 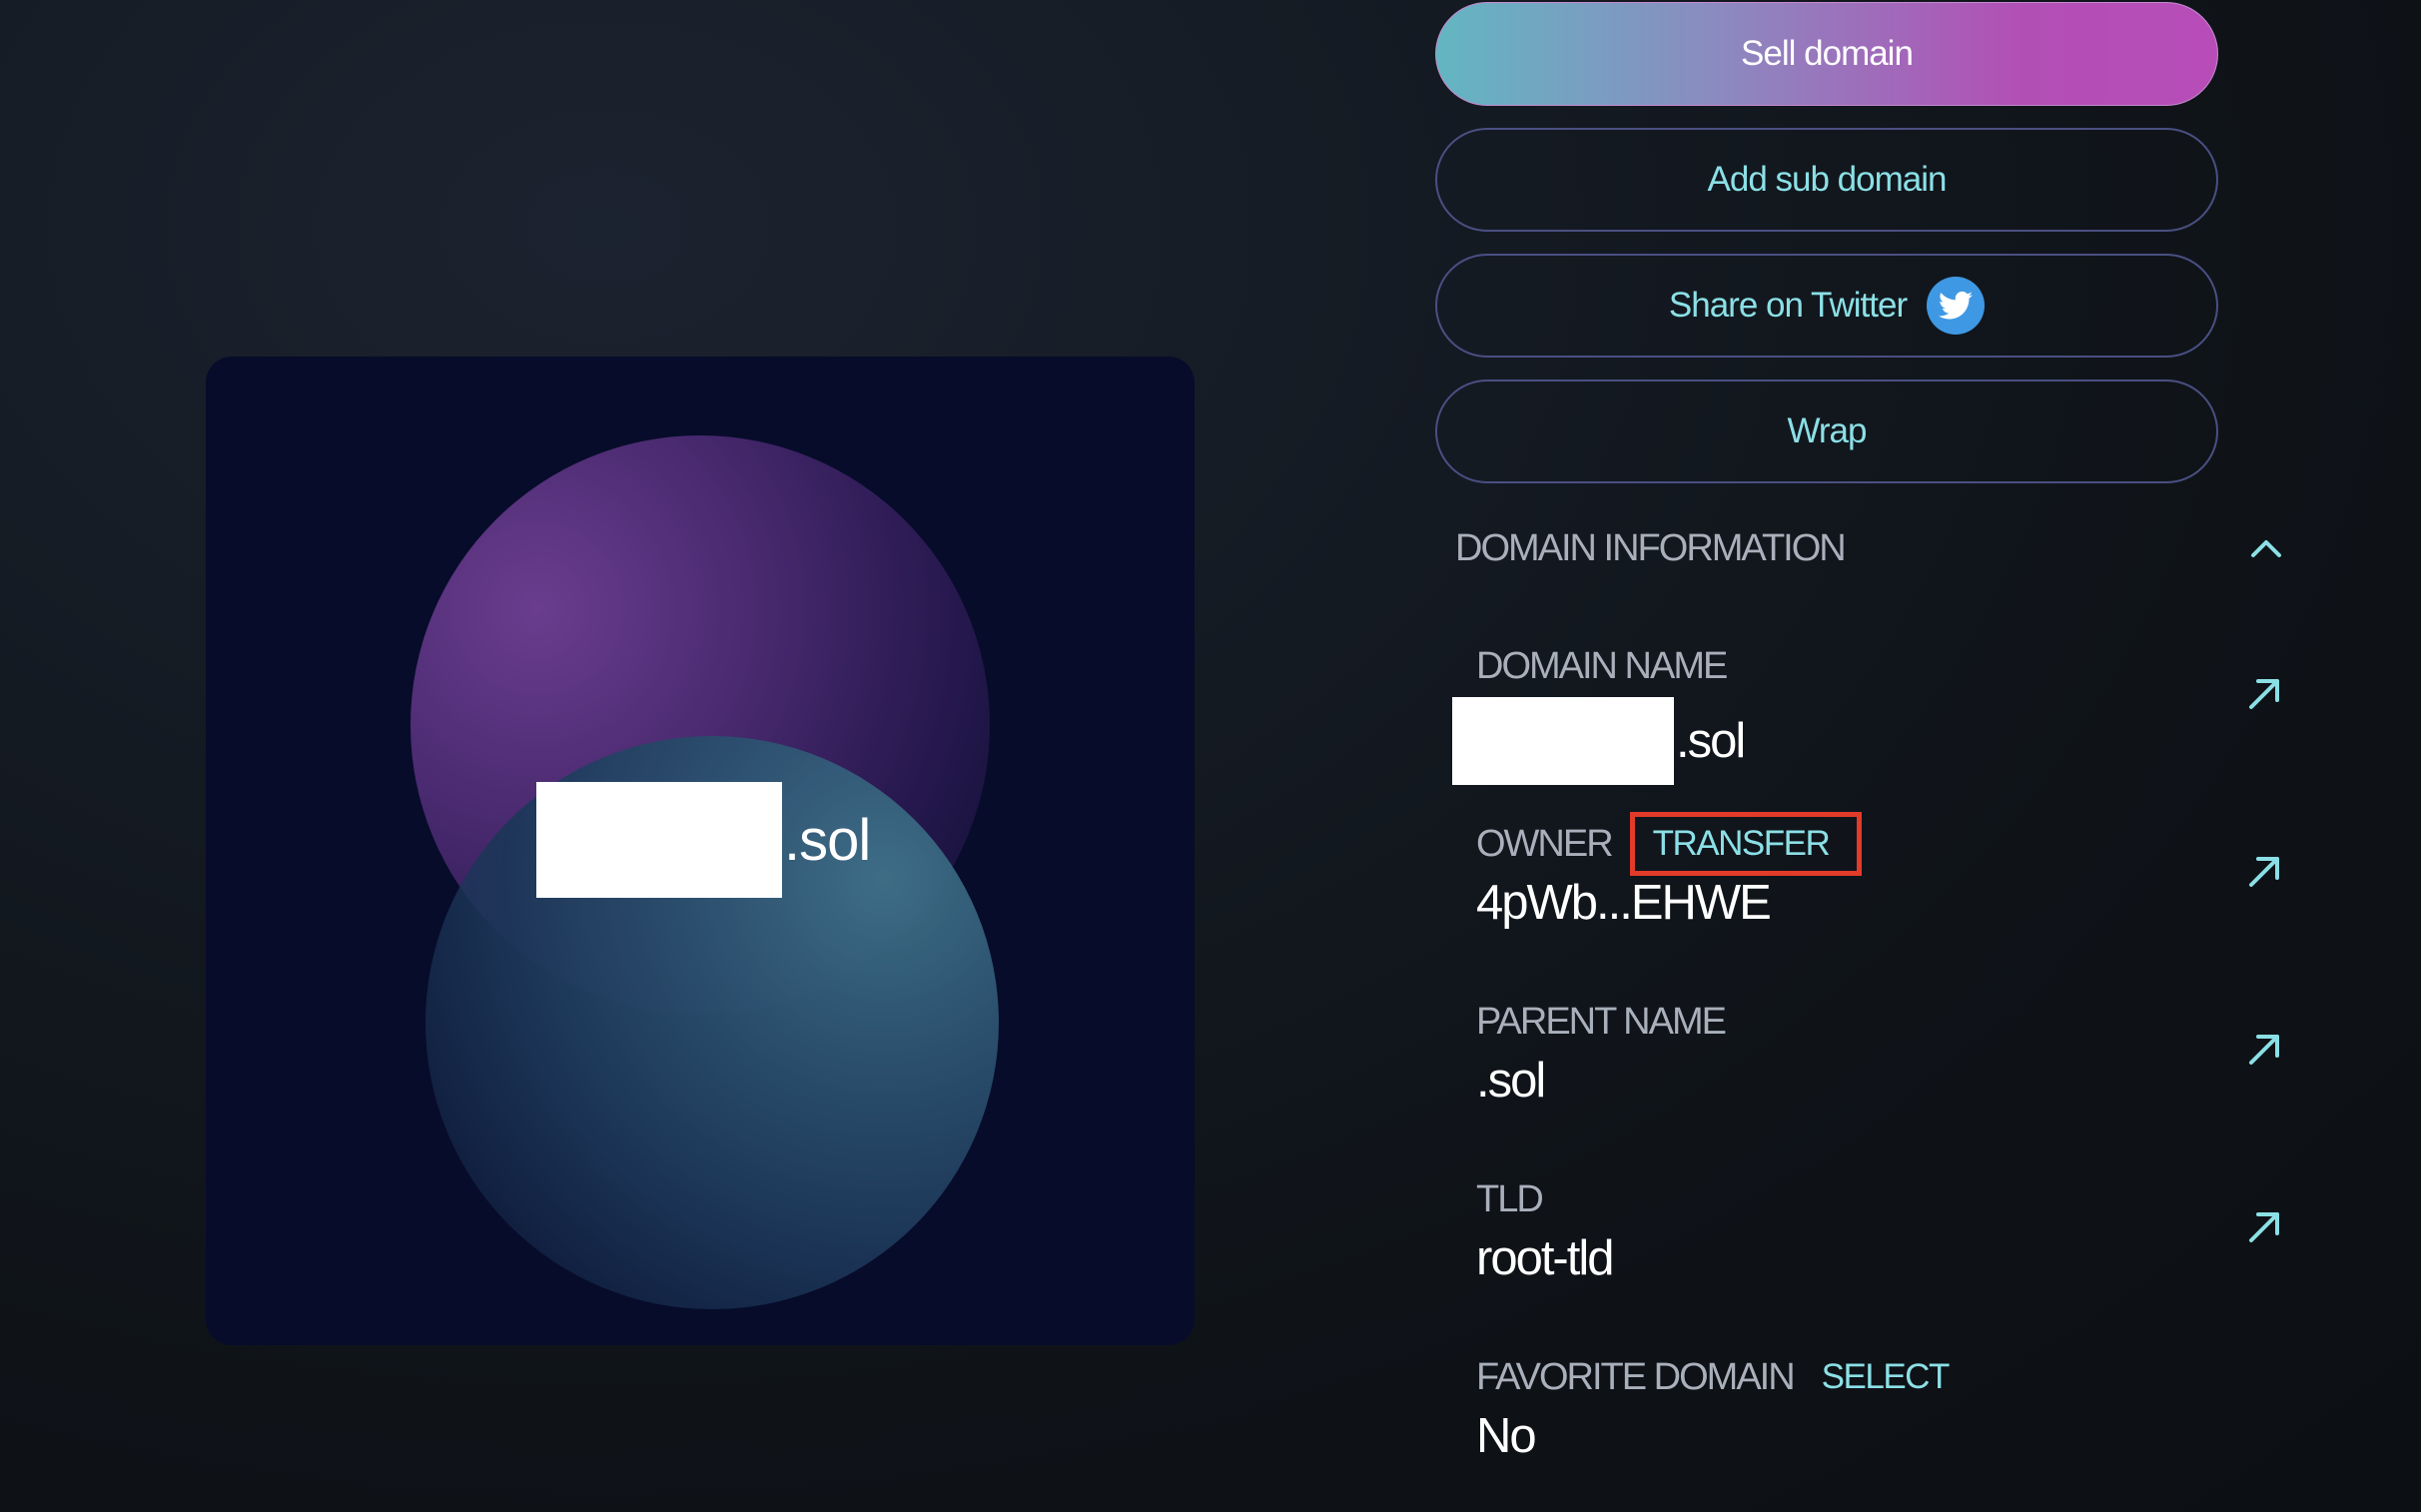 What do you see at coordinates (1651, 547) in the screenshot?
I see `section-title: DOMAIN INFORMATION` at bounding box center [1651, 547].